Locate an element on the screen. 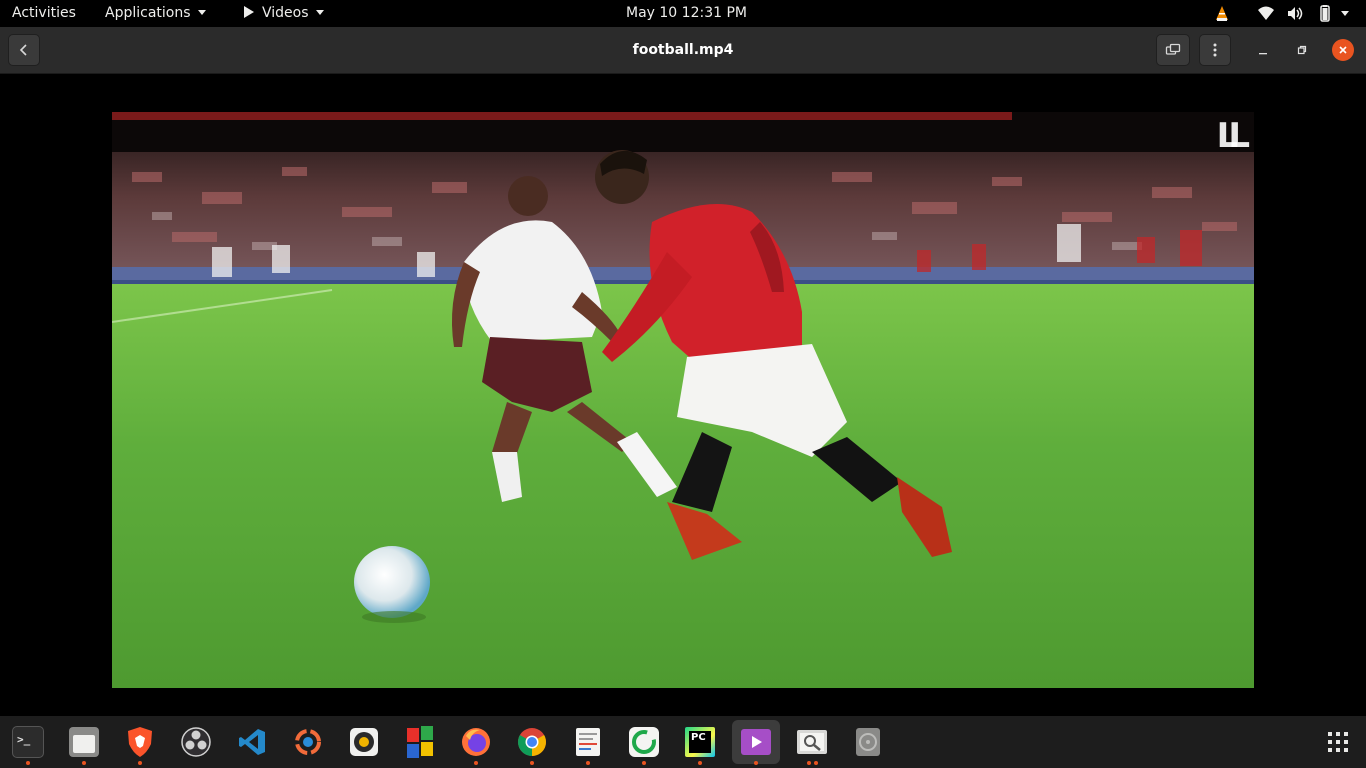 The image size is (1366, 768). back-button is located at coordinates (24, 50).